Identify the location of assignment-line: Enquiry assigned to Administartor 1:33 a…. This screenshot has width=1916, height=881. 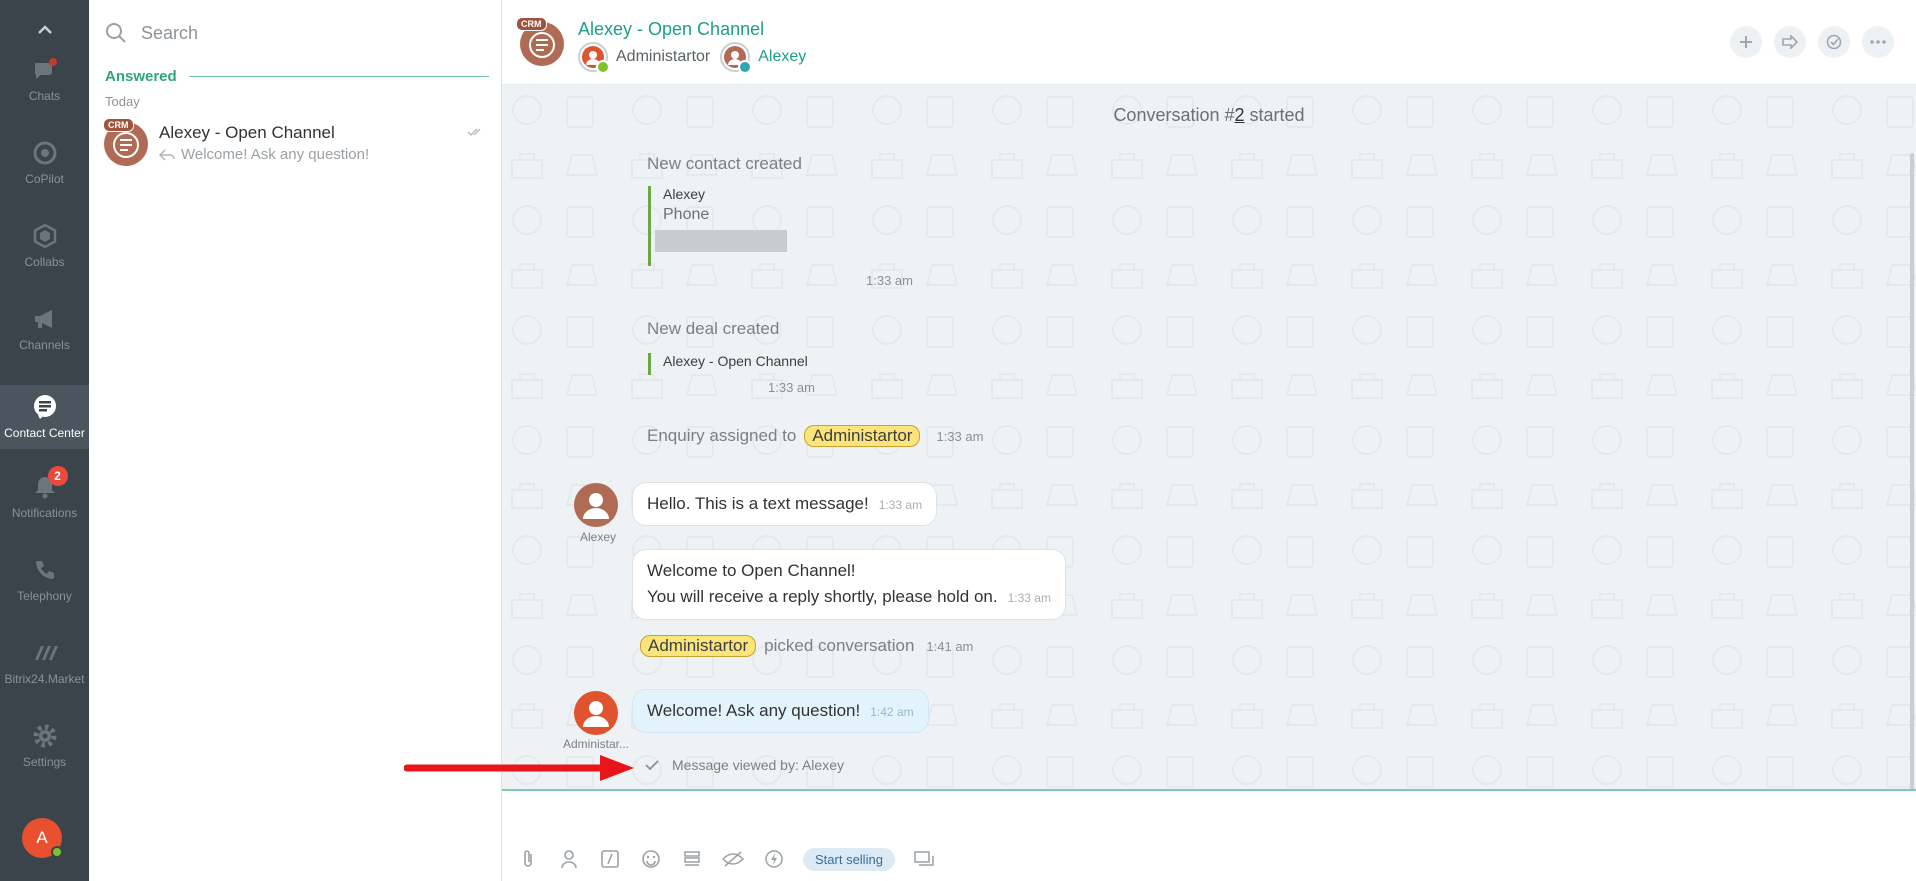
(815, 436).